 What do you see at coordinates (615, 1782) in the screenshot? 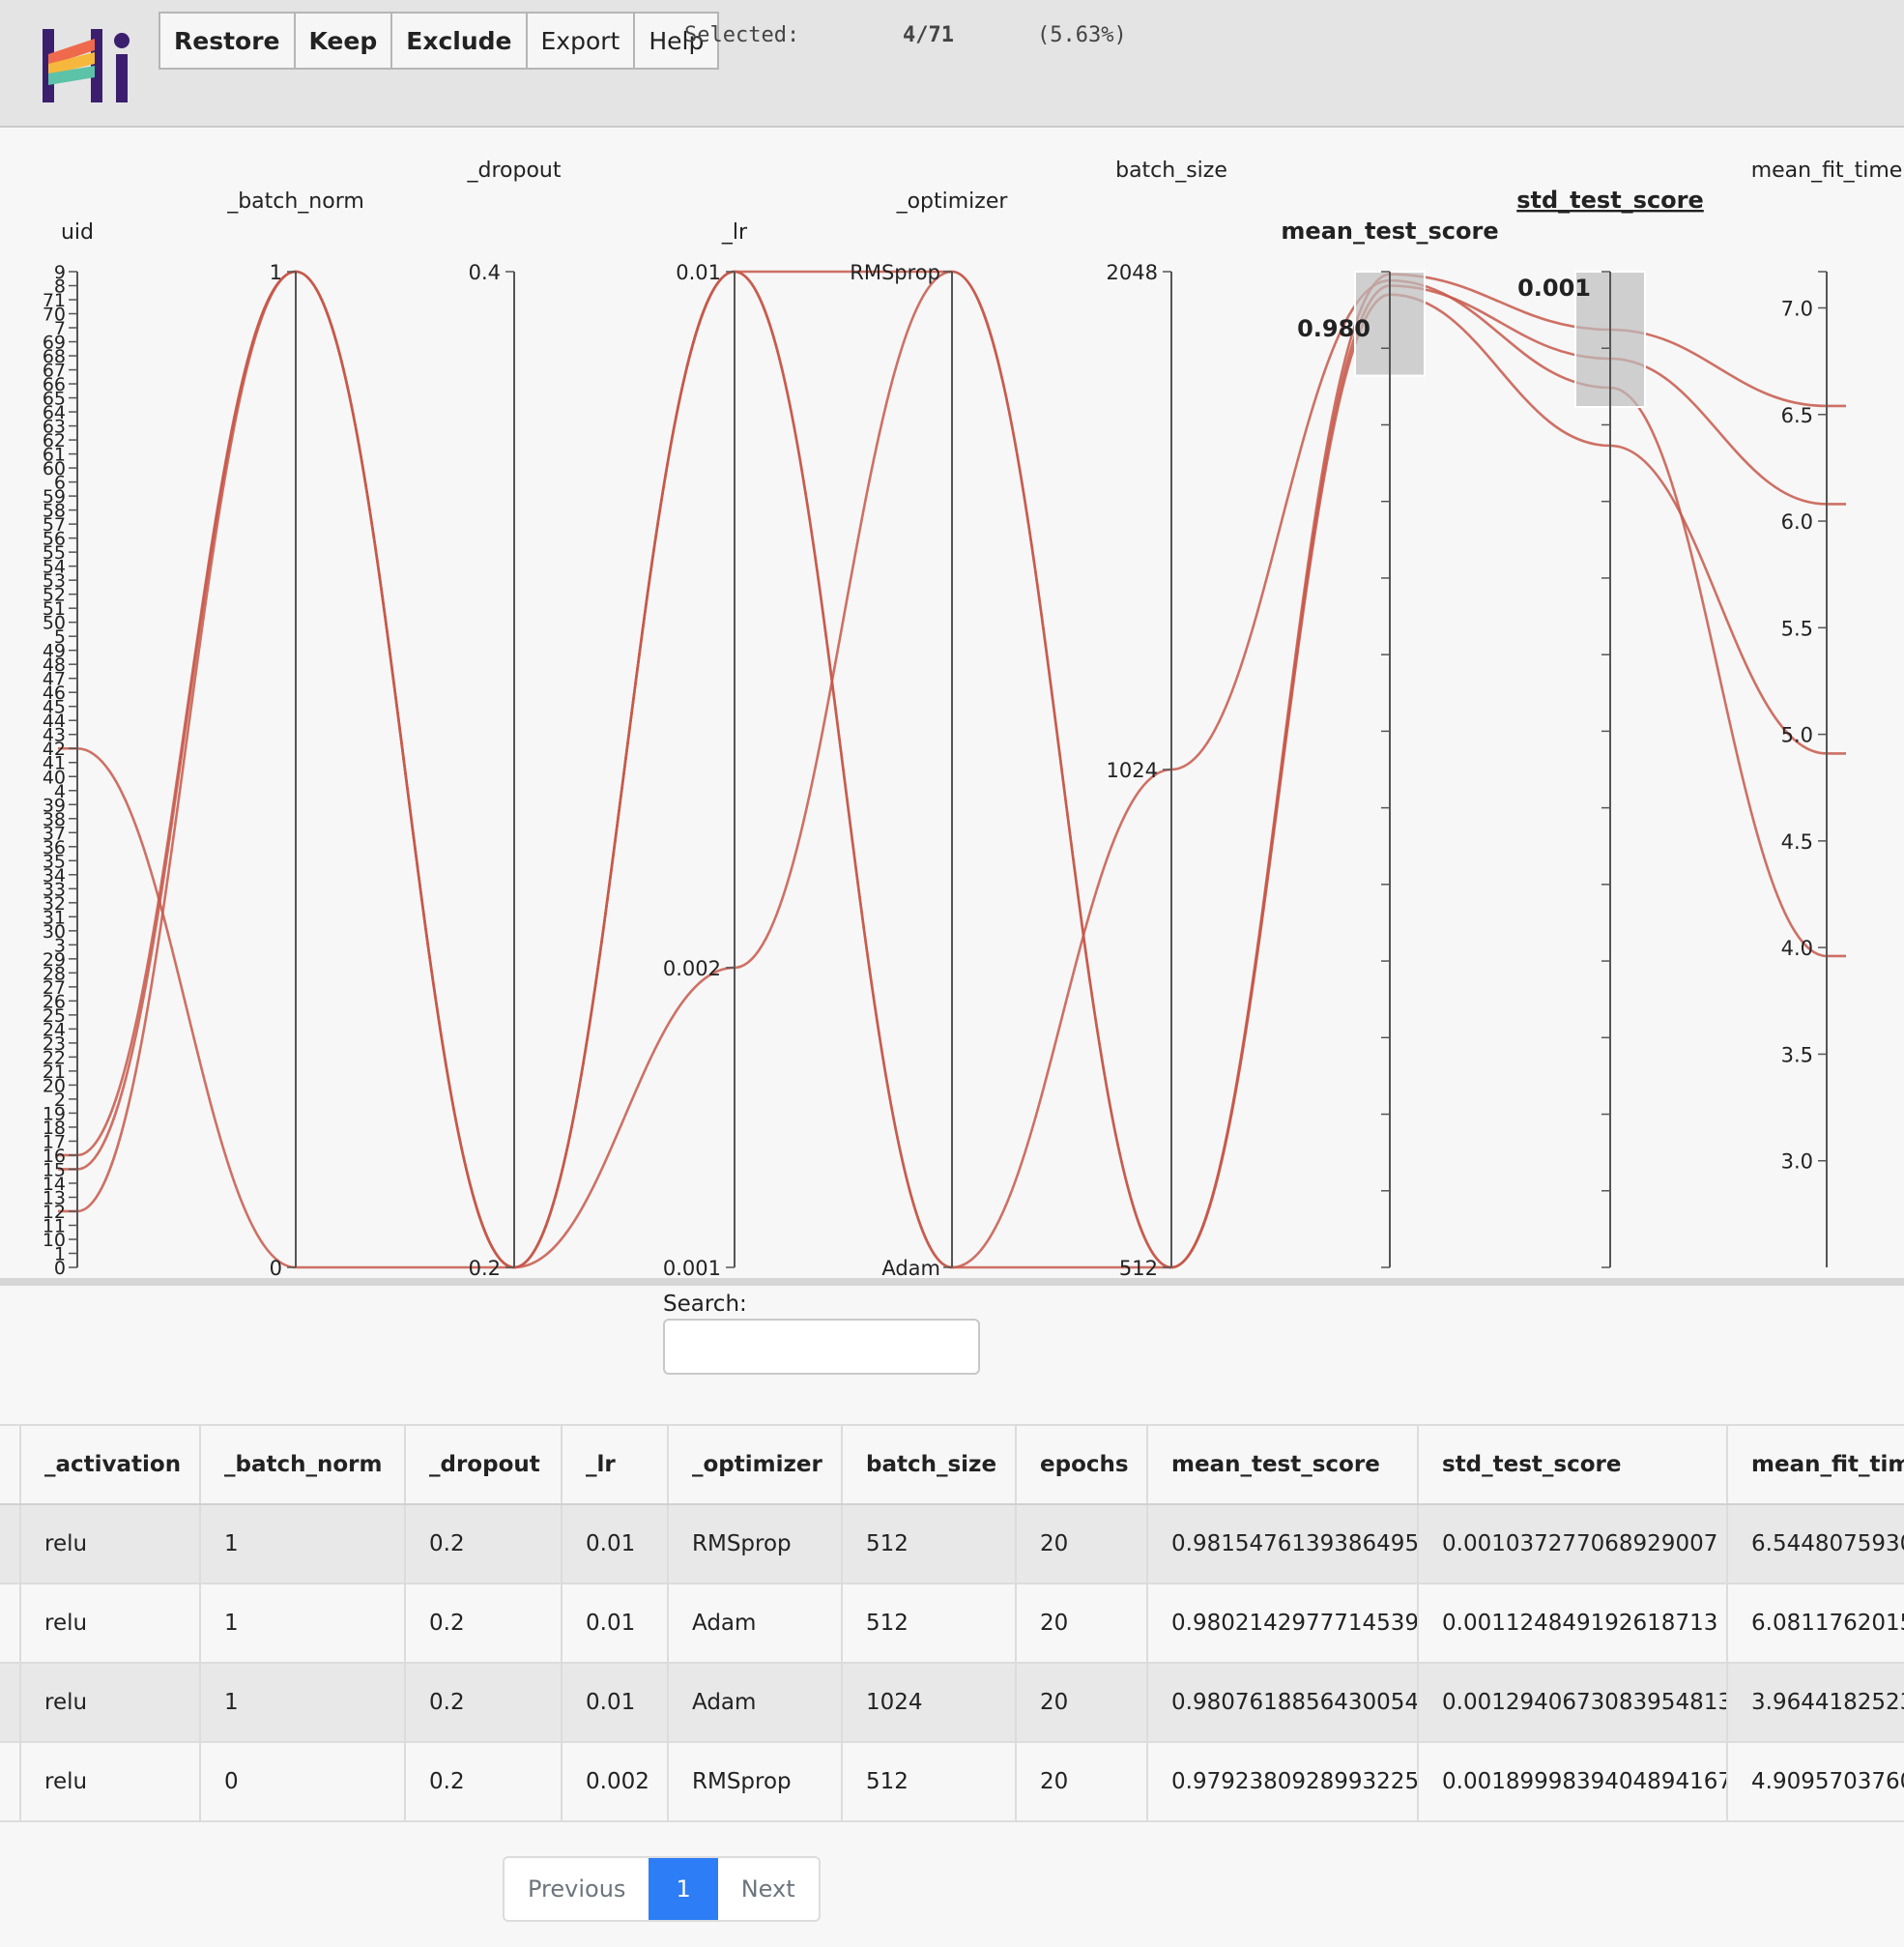
I see `table-cell: 0.002` at bounding box center [615, 1782].